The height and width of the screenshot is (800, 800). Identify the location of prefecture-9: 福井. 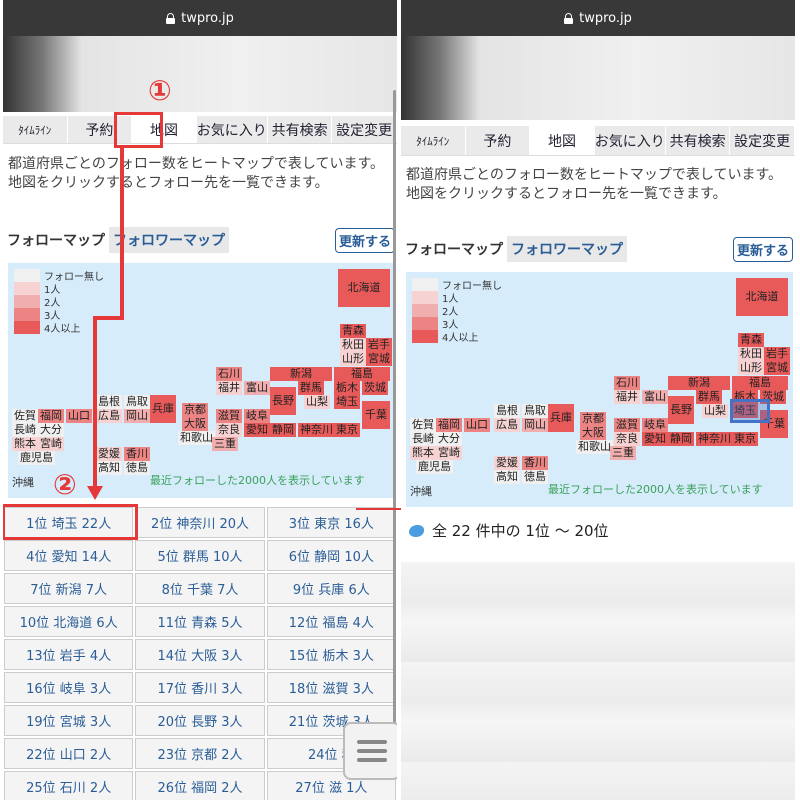
(229, 388).